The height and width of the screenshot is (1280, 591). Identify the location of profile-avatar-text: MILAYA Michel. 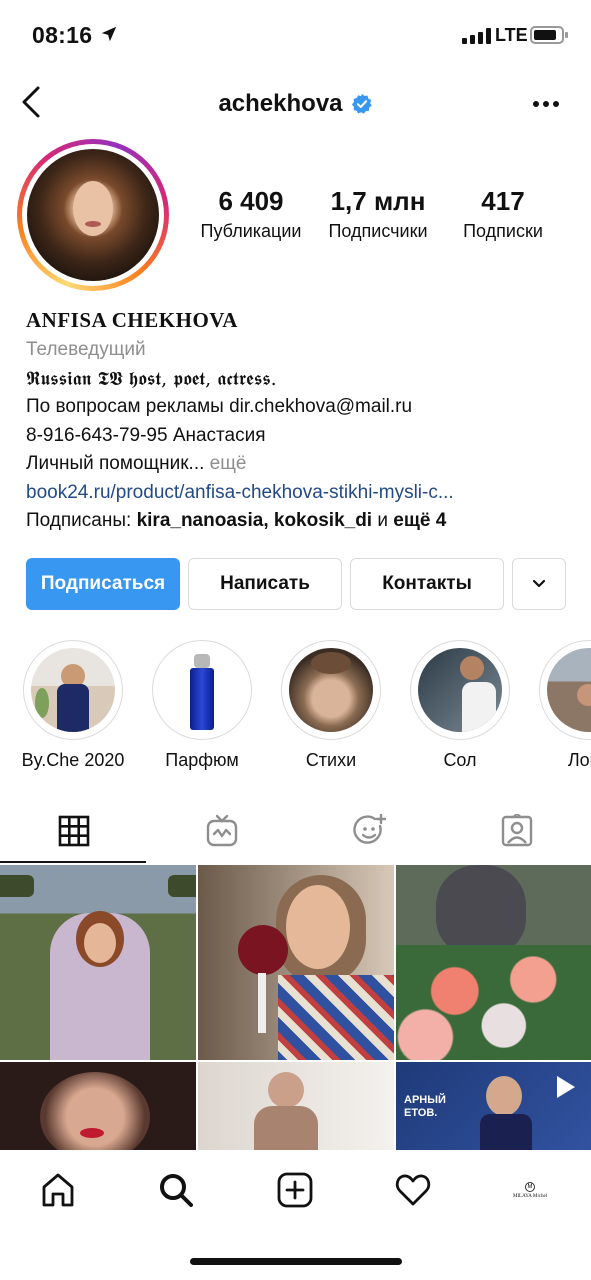
(530, 1196).